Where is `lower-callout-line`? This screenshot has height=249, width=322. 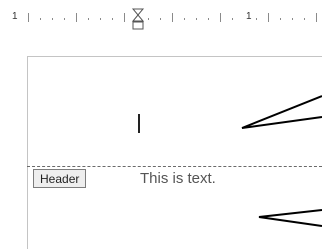 lower-callout-line is located at coordinates (290, 218).